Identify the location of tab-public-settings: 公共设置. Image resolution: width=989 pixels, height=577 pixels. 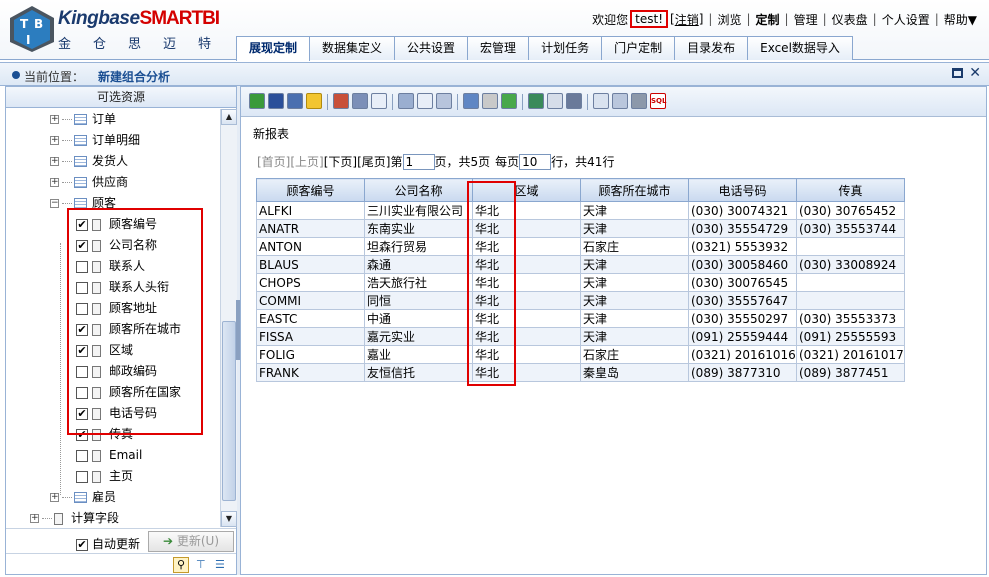
(431, 48).